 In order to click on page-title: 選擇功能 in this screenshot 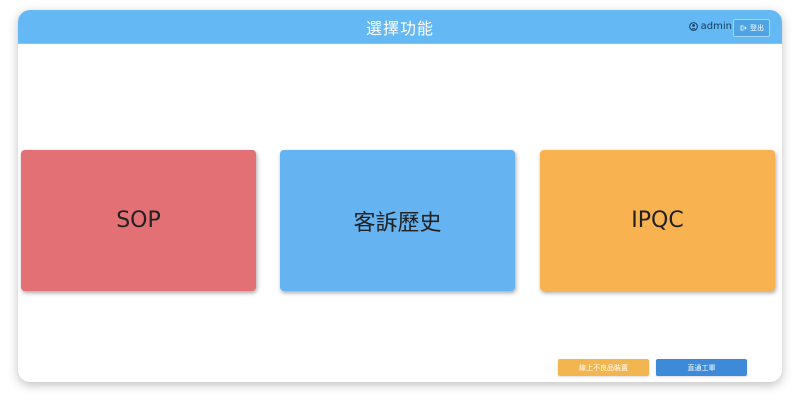, I will do `click(399, 28)`.